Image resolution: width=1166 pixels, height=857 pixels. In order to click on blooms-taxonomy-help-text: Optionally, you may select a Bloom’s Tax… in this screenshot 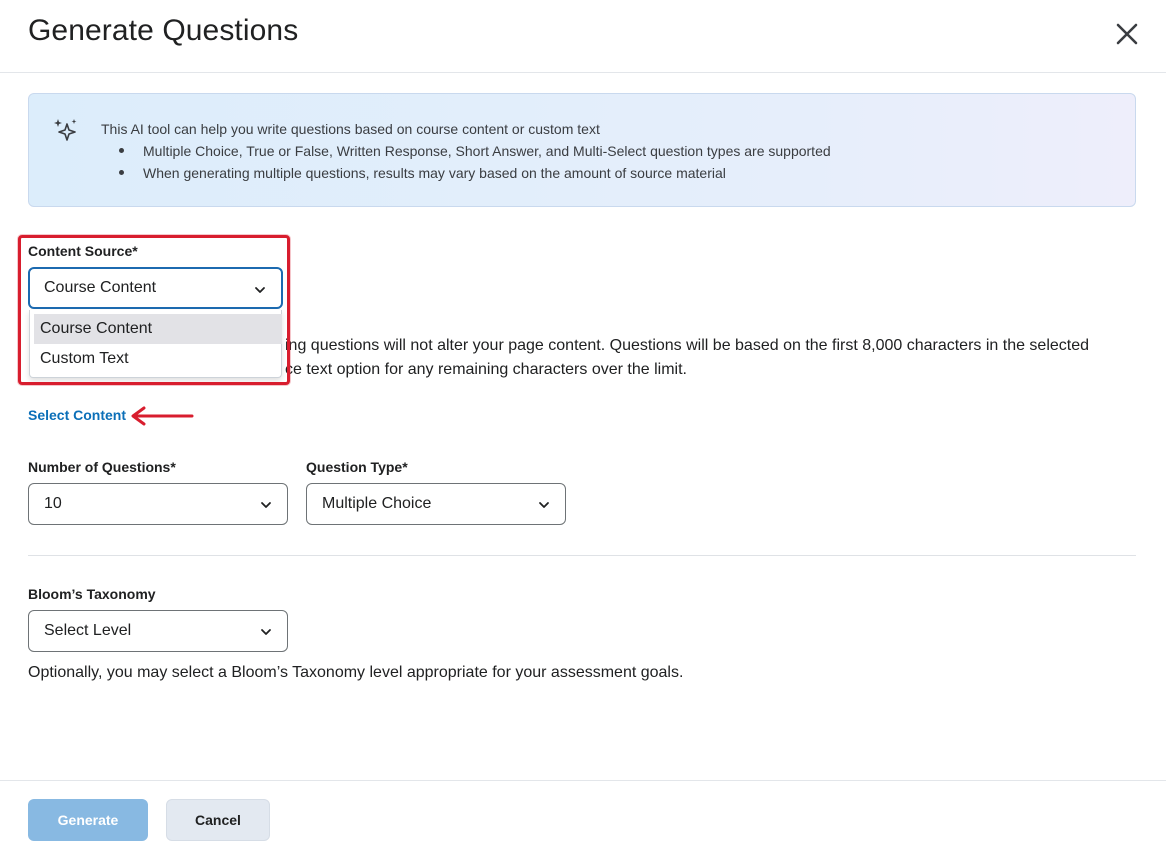, I will do `click(356, 672)`.